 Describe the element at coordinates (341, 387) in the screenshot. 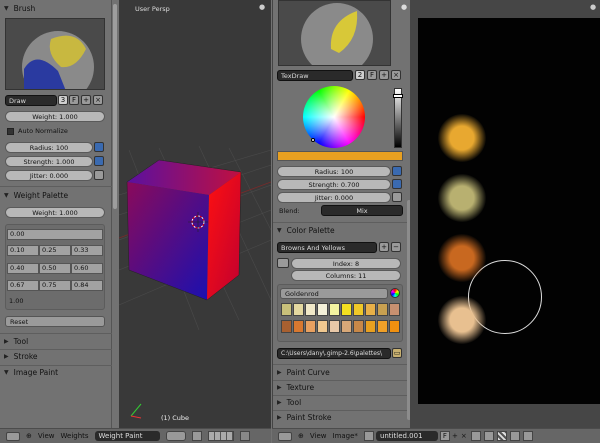

I see `texture-header: ▶ Texture` at that location.